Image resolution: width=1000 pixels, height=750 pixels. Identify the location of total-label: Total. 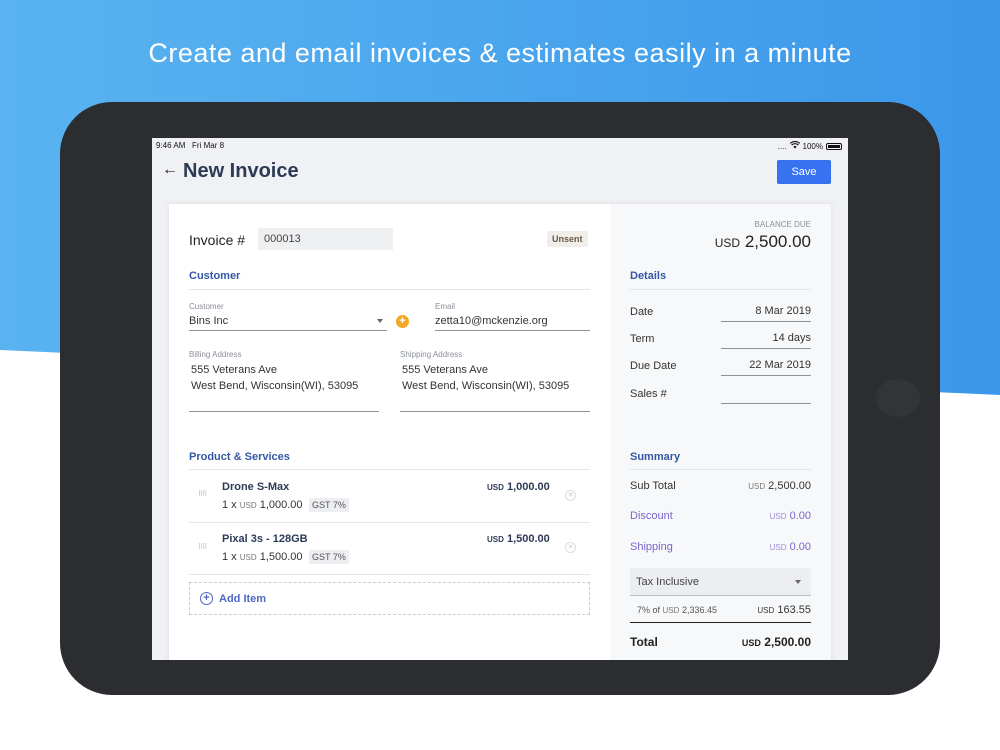
(644, 642).